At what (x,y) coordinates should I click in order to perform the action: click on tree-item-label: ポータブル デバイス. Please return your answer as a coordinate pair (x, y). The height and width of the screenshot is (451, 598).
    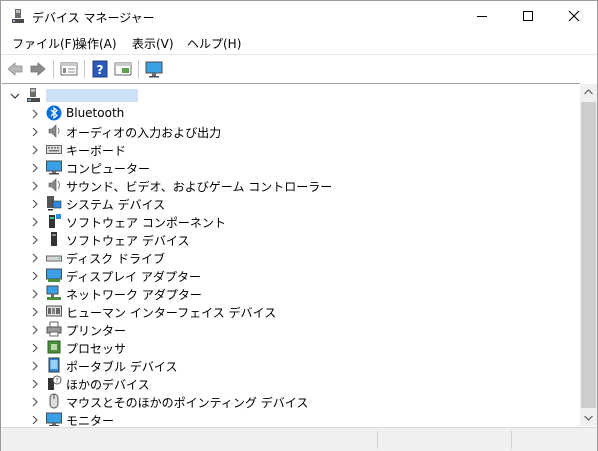
    Looking at the image, I should click on (122, 367).